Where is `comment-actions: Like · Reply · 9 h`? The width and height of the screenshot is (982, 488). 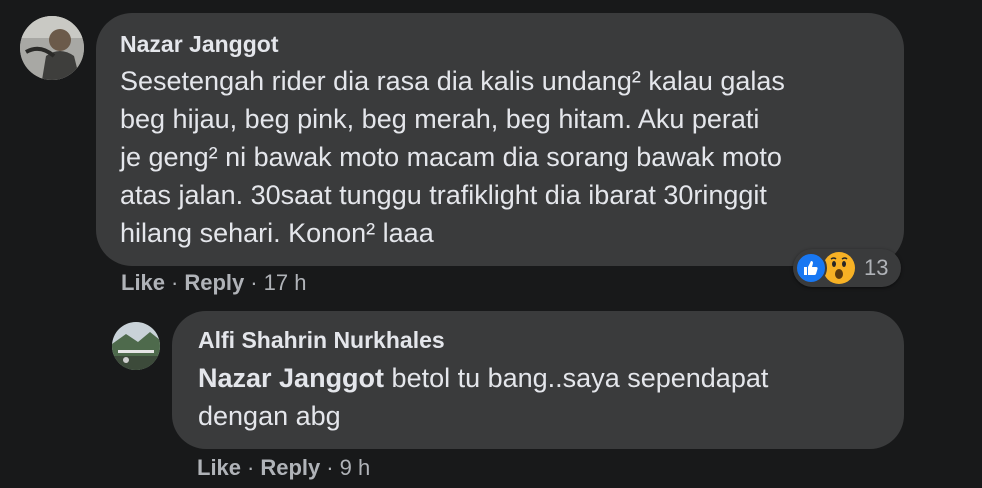
comment-actions: Like · Reply · 9 h is located at coordinates (284, 467).